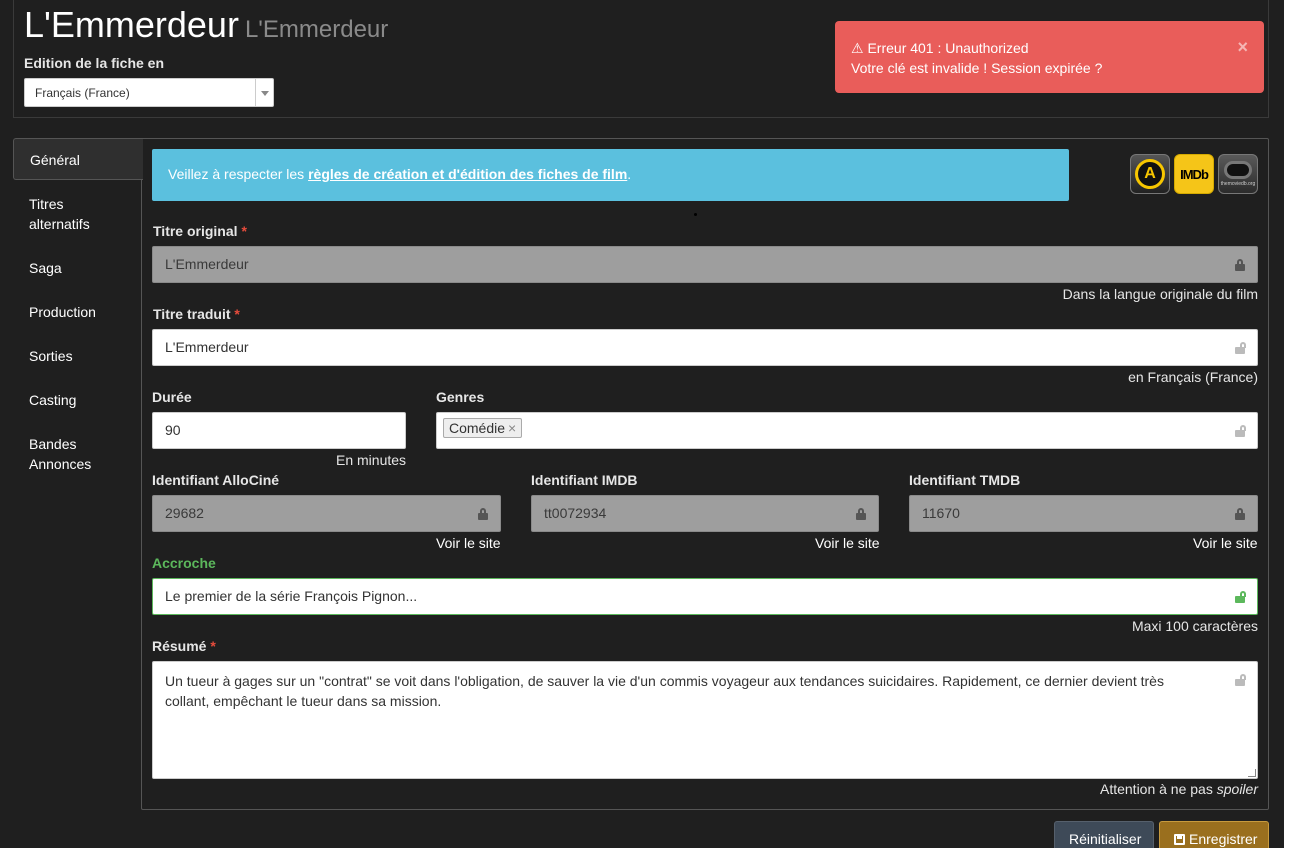 This screenshot has height=848, width=1289. I want to click on warning-icon: ⚠, so click(857, 48).